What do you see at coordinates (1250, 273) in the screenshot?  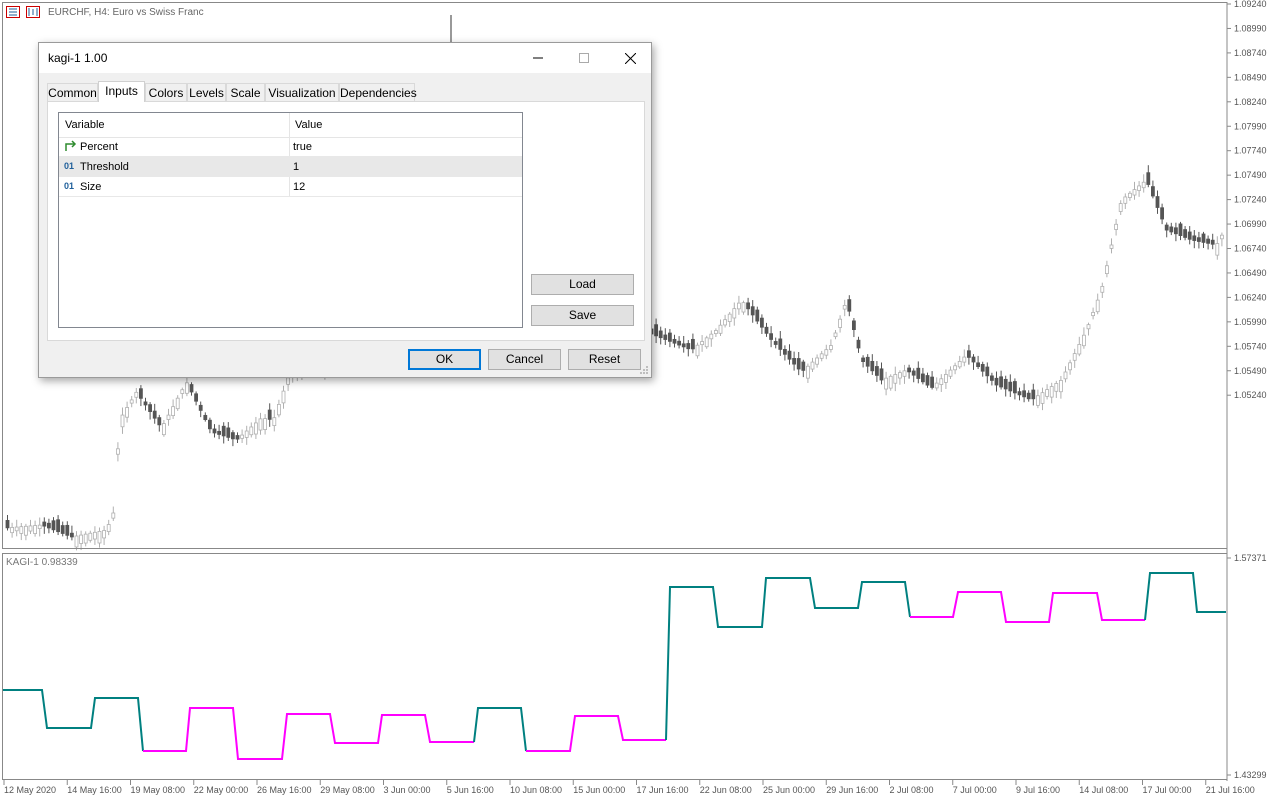 I see `price-tick-label: 1.06490` at bounding box center [1250, 273].